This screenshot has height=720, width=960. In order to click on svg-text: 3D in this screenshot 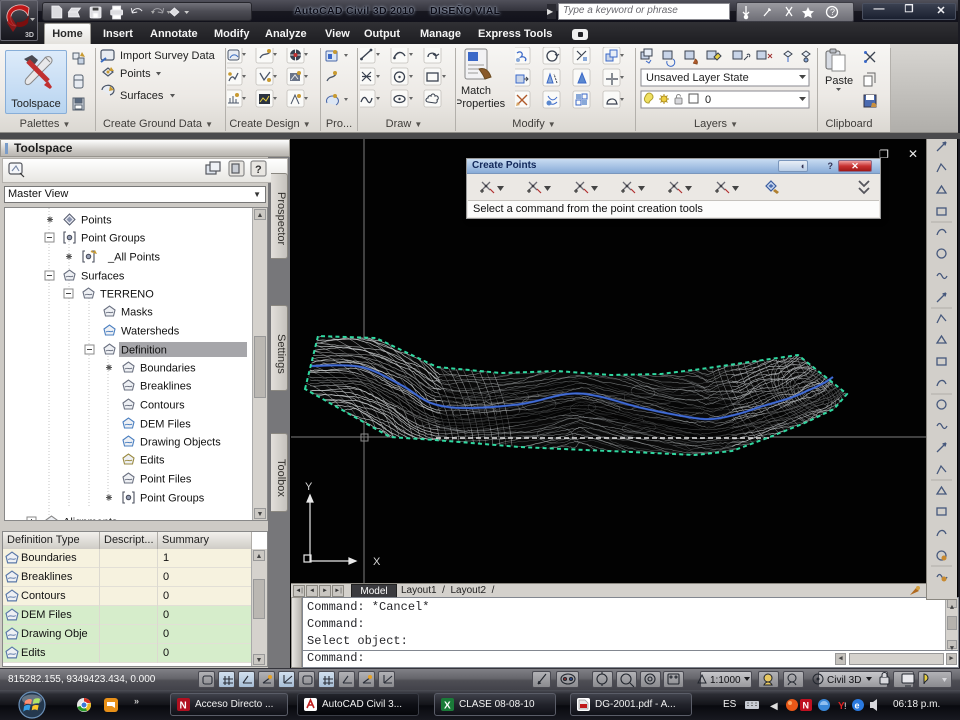, I will do `click(29, 35)`.